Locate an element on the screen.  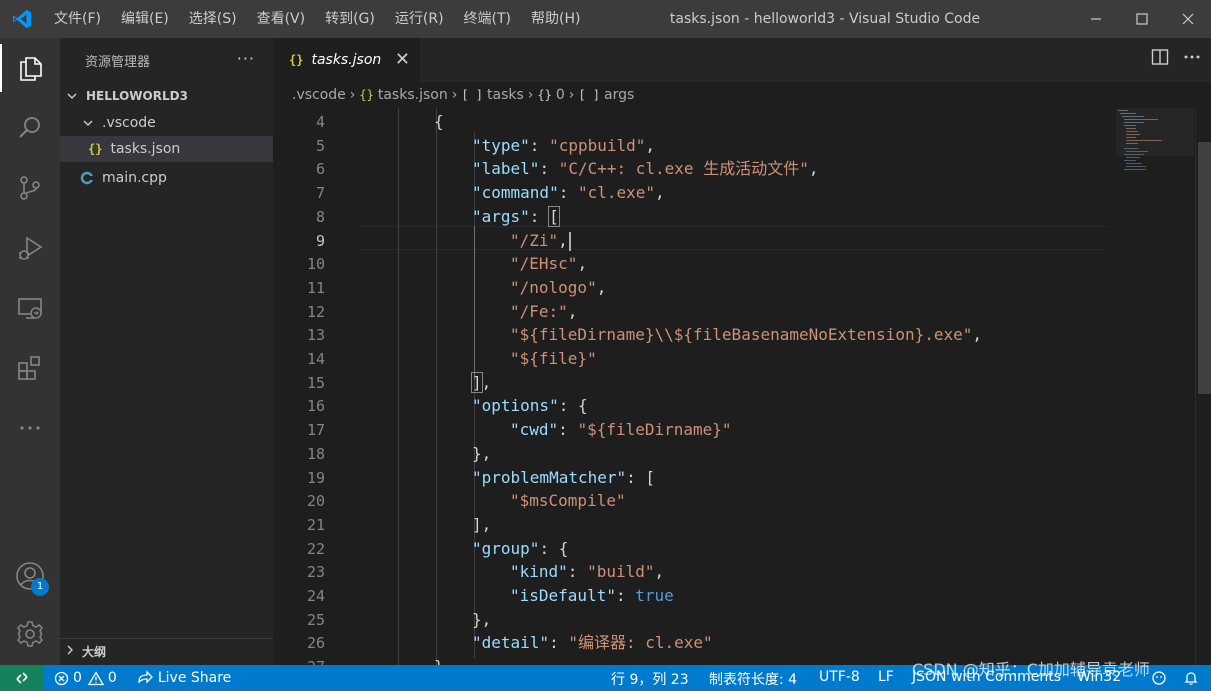
code-text: "/Zi", is located at coordinates (540, 241).